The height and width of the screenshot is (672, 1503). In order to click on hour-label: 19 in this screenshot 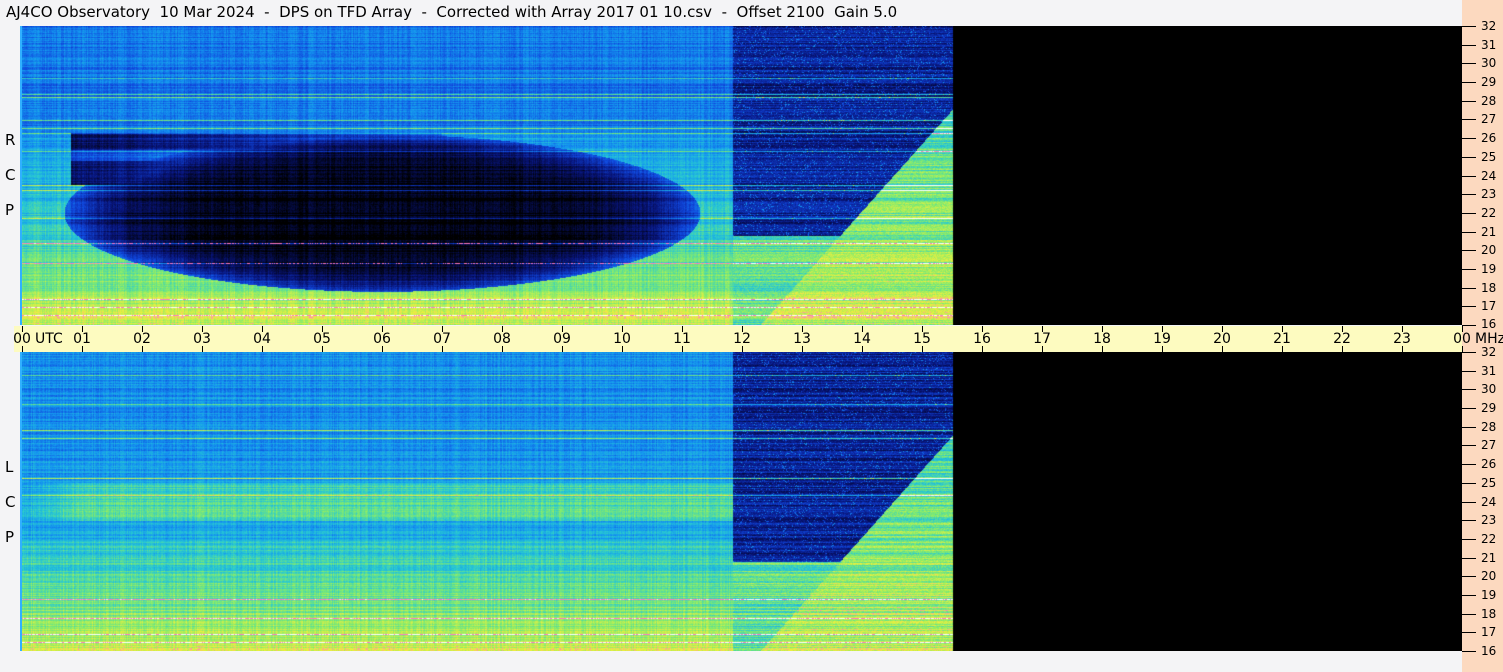, I will do `click(1162, 339)`.